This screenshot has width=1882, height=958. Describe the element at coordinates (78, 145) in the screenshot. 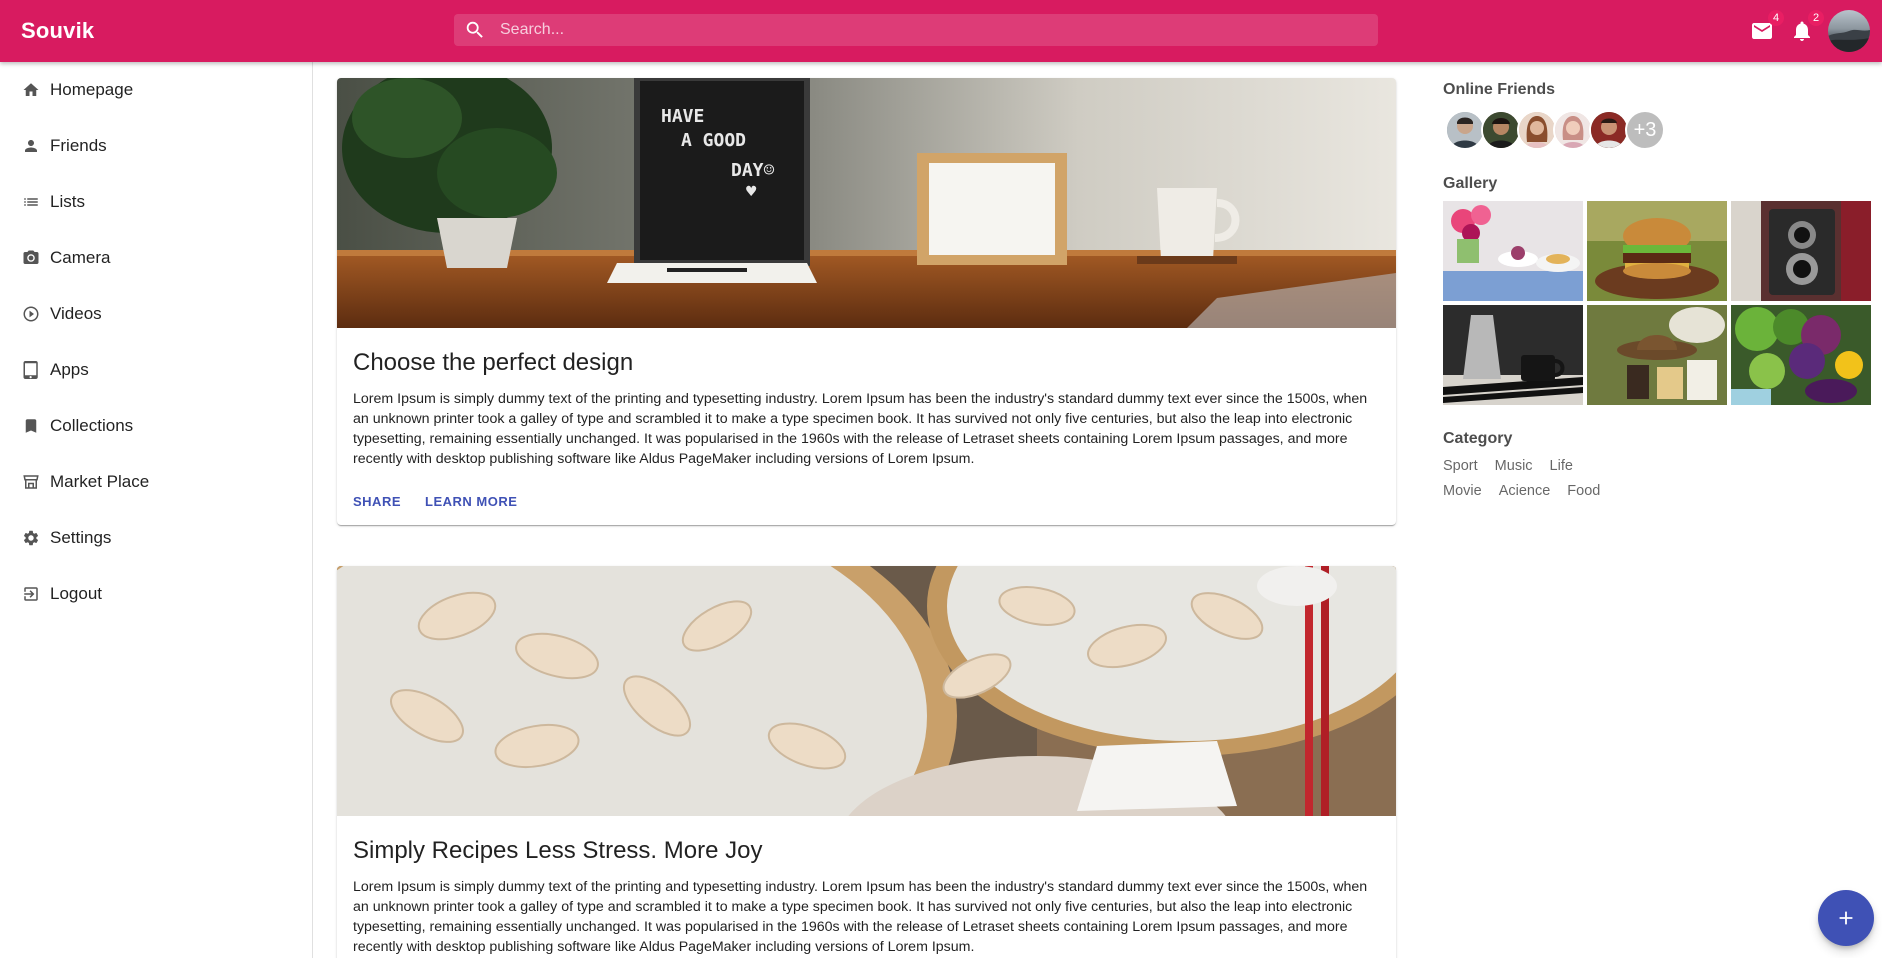

I see `sidebar-item-label: Friends` at that location.